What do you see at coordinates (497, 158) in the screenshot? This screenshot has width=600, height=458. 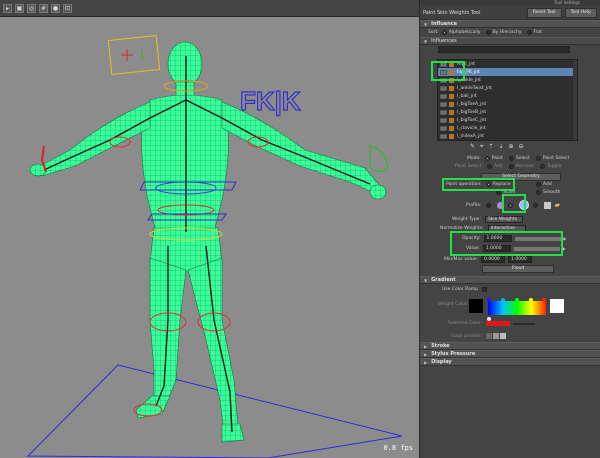 I see `mode-option-label: Paint` at bounding box center [497, 158].